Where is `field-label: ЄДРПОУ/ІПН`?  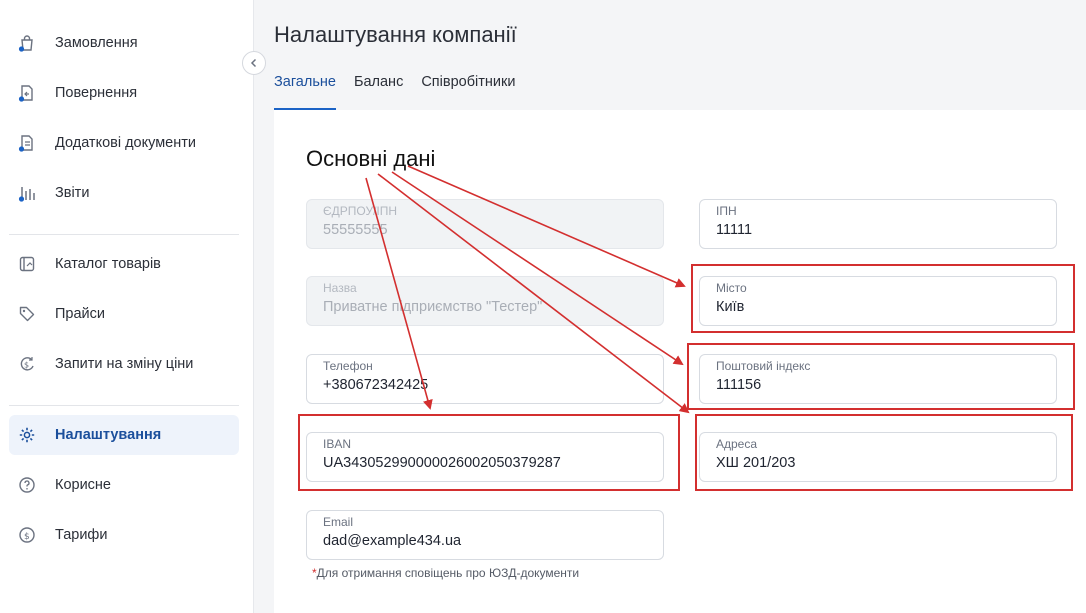 field-label: ЄДРПОУ/ІПН is located at coordinates (360, 211).